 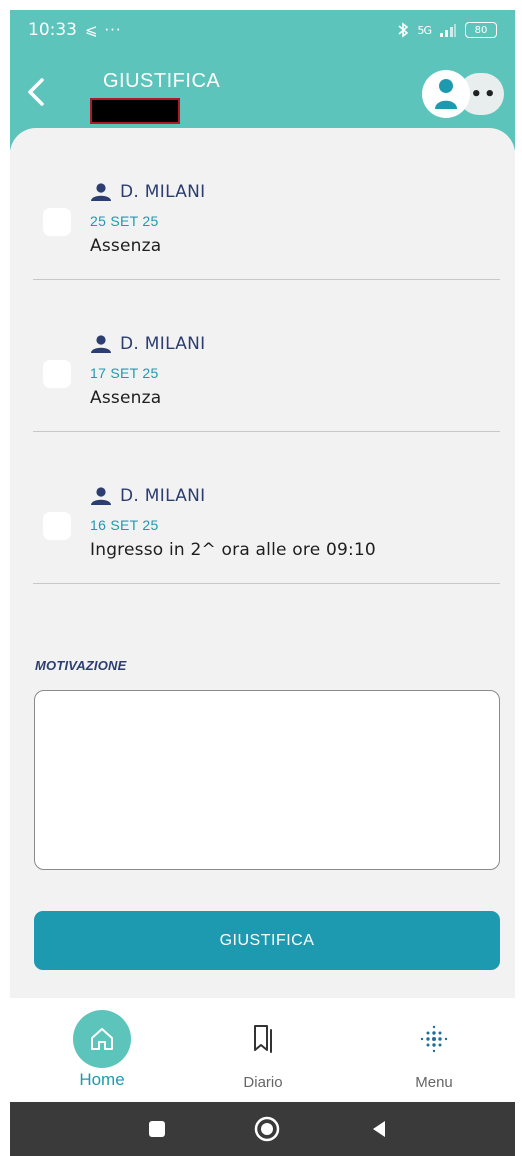 I want to click on triangle-back-icon, so click(x=379, y=1129).